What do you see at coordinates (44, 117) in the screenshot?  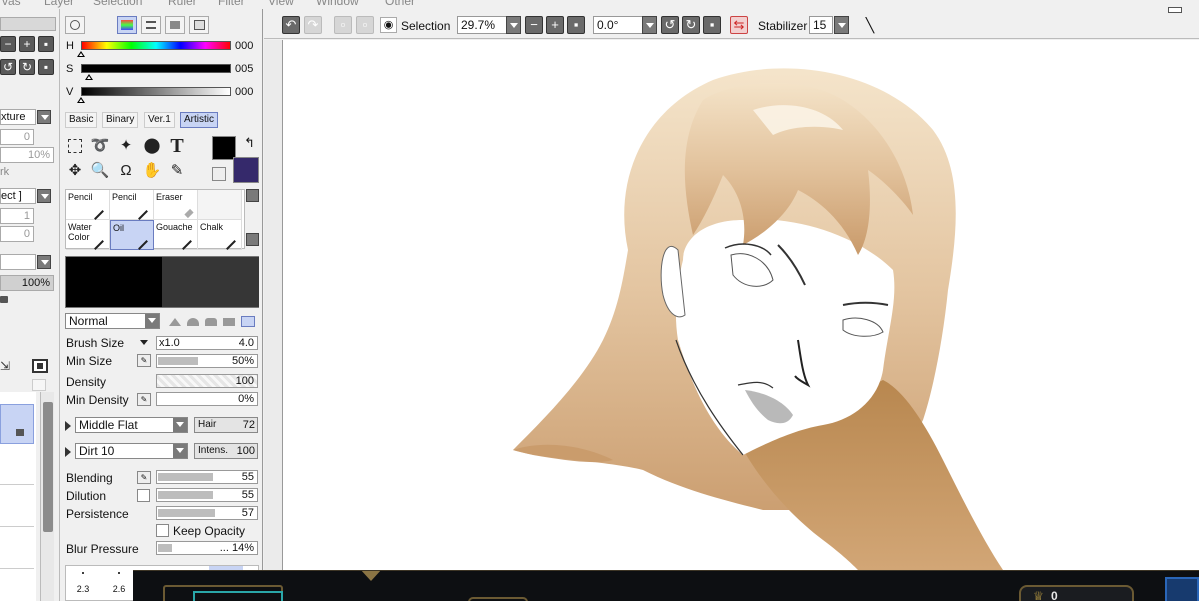 I see `texture-dropdown-icon` at bounding box center [44, 117].